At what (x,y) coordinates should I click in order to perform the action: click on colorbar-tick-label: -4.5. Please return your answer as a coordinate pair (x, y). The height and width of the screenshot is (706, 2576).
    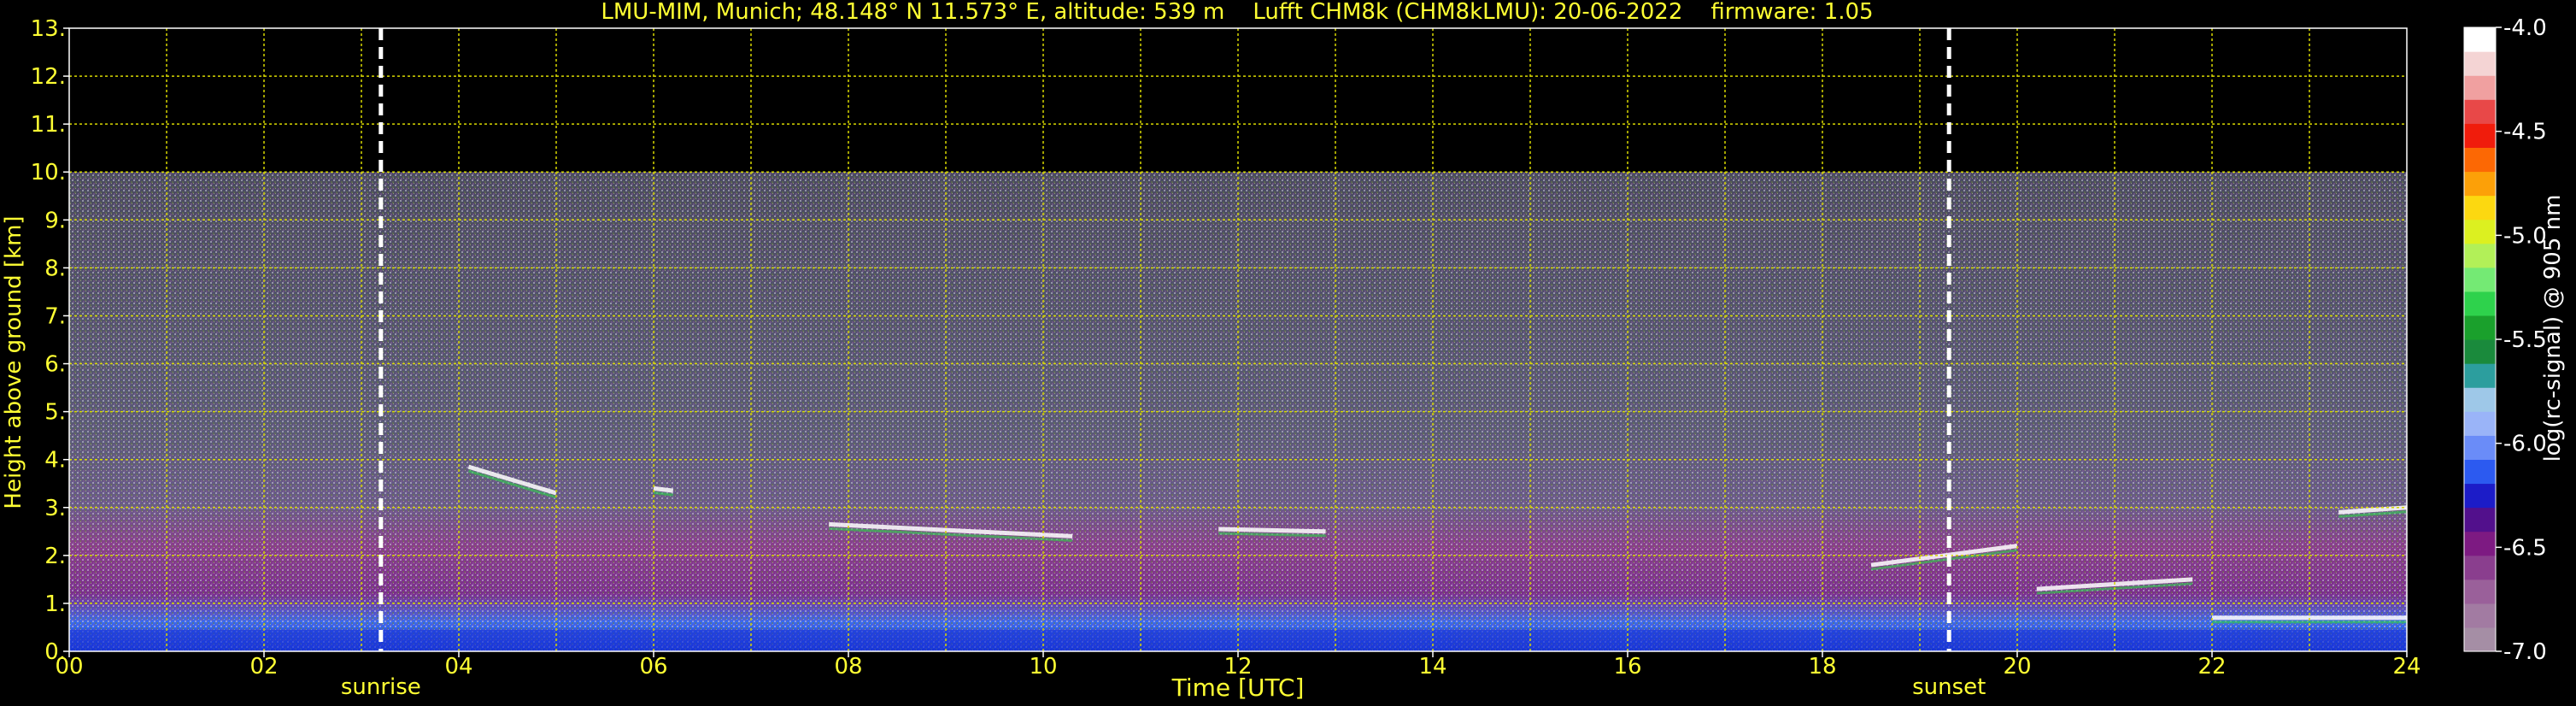
    Looking at the image, I should click on (2525, 132).